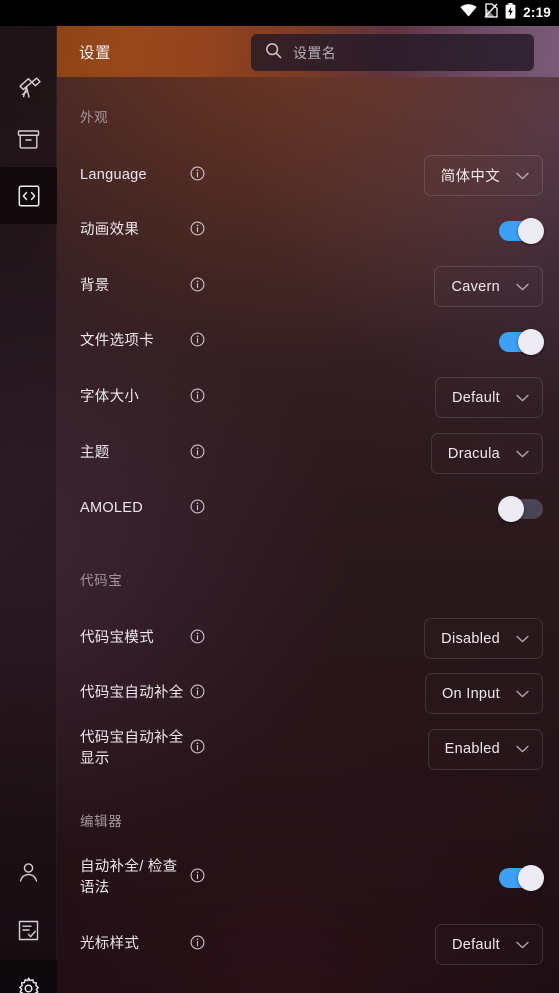 This screenshot has height=993, width=559. What do you see at coordinates (308, 175) in the screenshot?
I see `setting-row-language: Language 简体中文` at bounding box center [308, 175].